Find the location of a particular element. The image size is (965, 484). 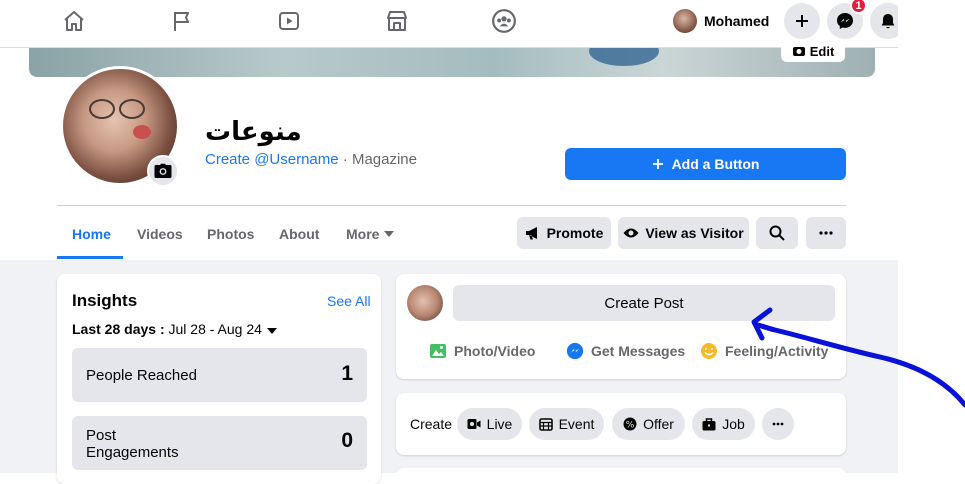

photo-icon is located at coordinates (438, 351).